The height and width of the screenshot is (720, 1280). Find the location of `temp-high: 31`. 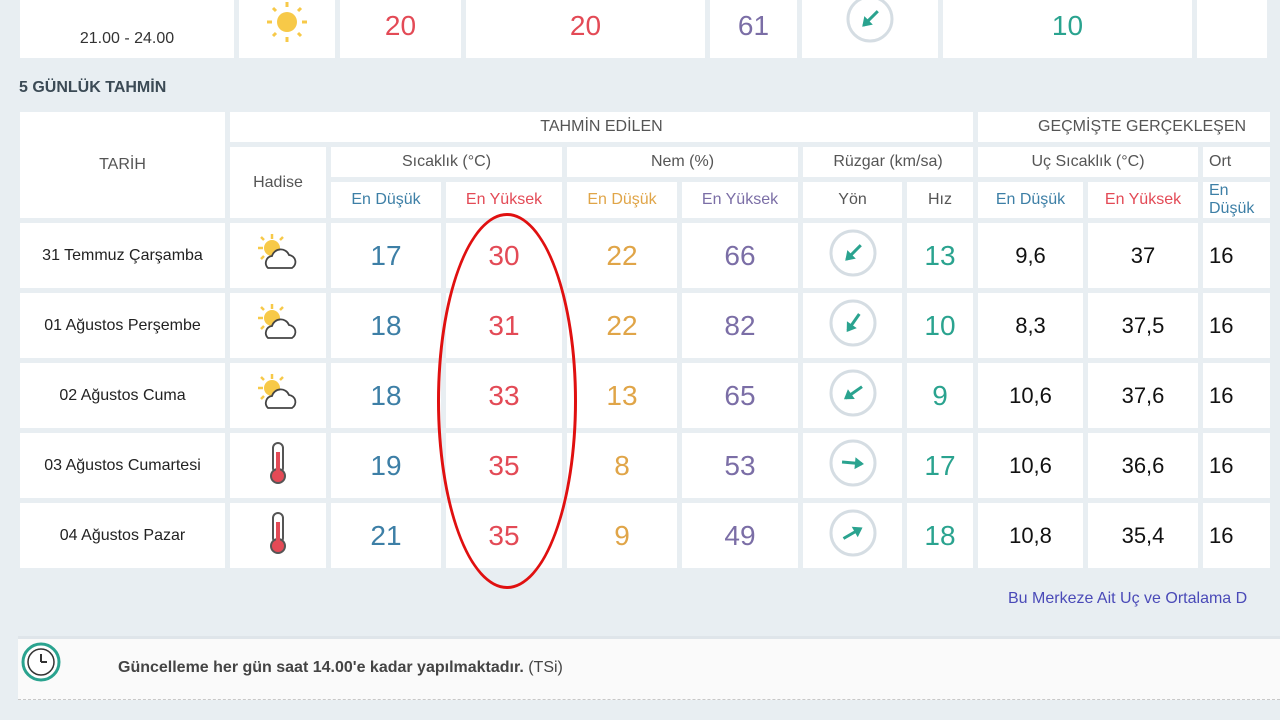

temp-high: 31 is located at coordinates (504, 325).